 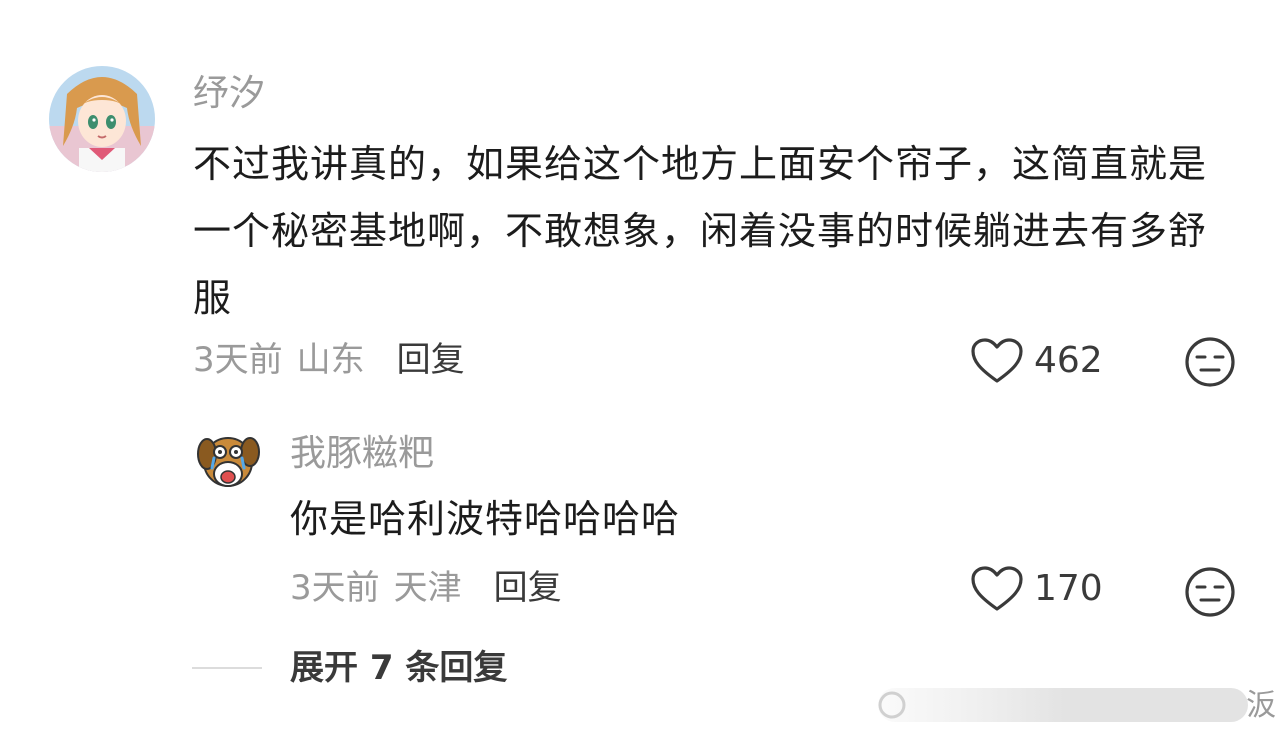 I want to click on dislike-button, so click(x=1210, y=362).